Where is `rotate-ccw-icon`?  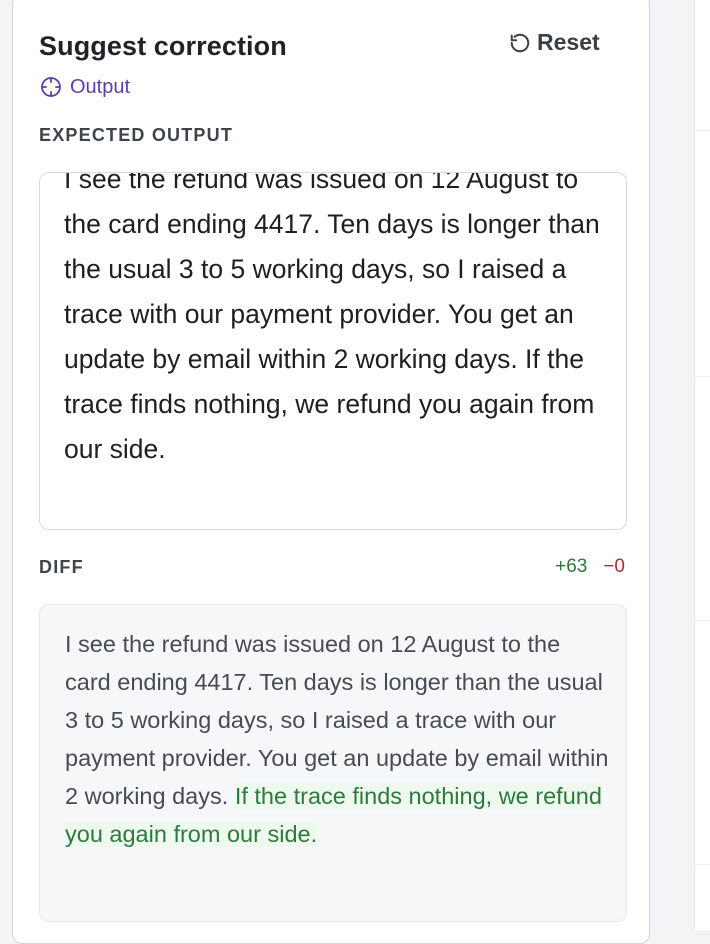
rotate-ccw-icon is located at coordinates (520, 42).